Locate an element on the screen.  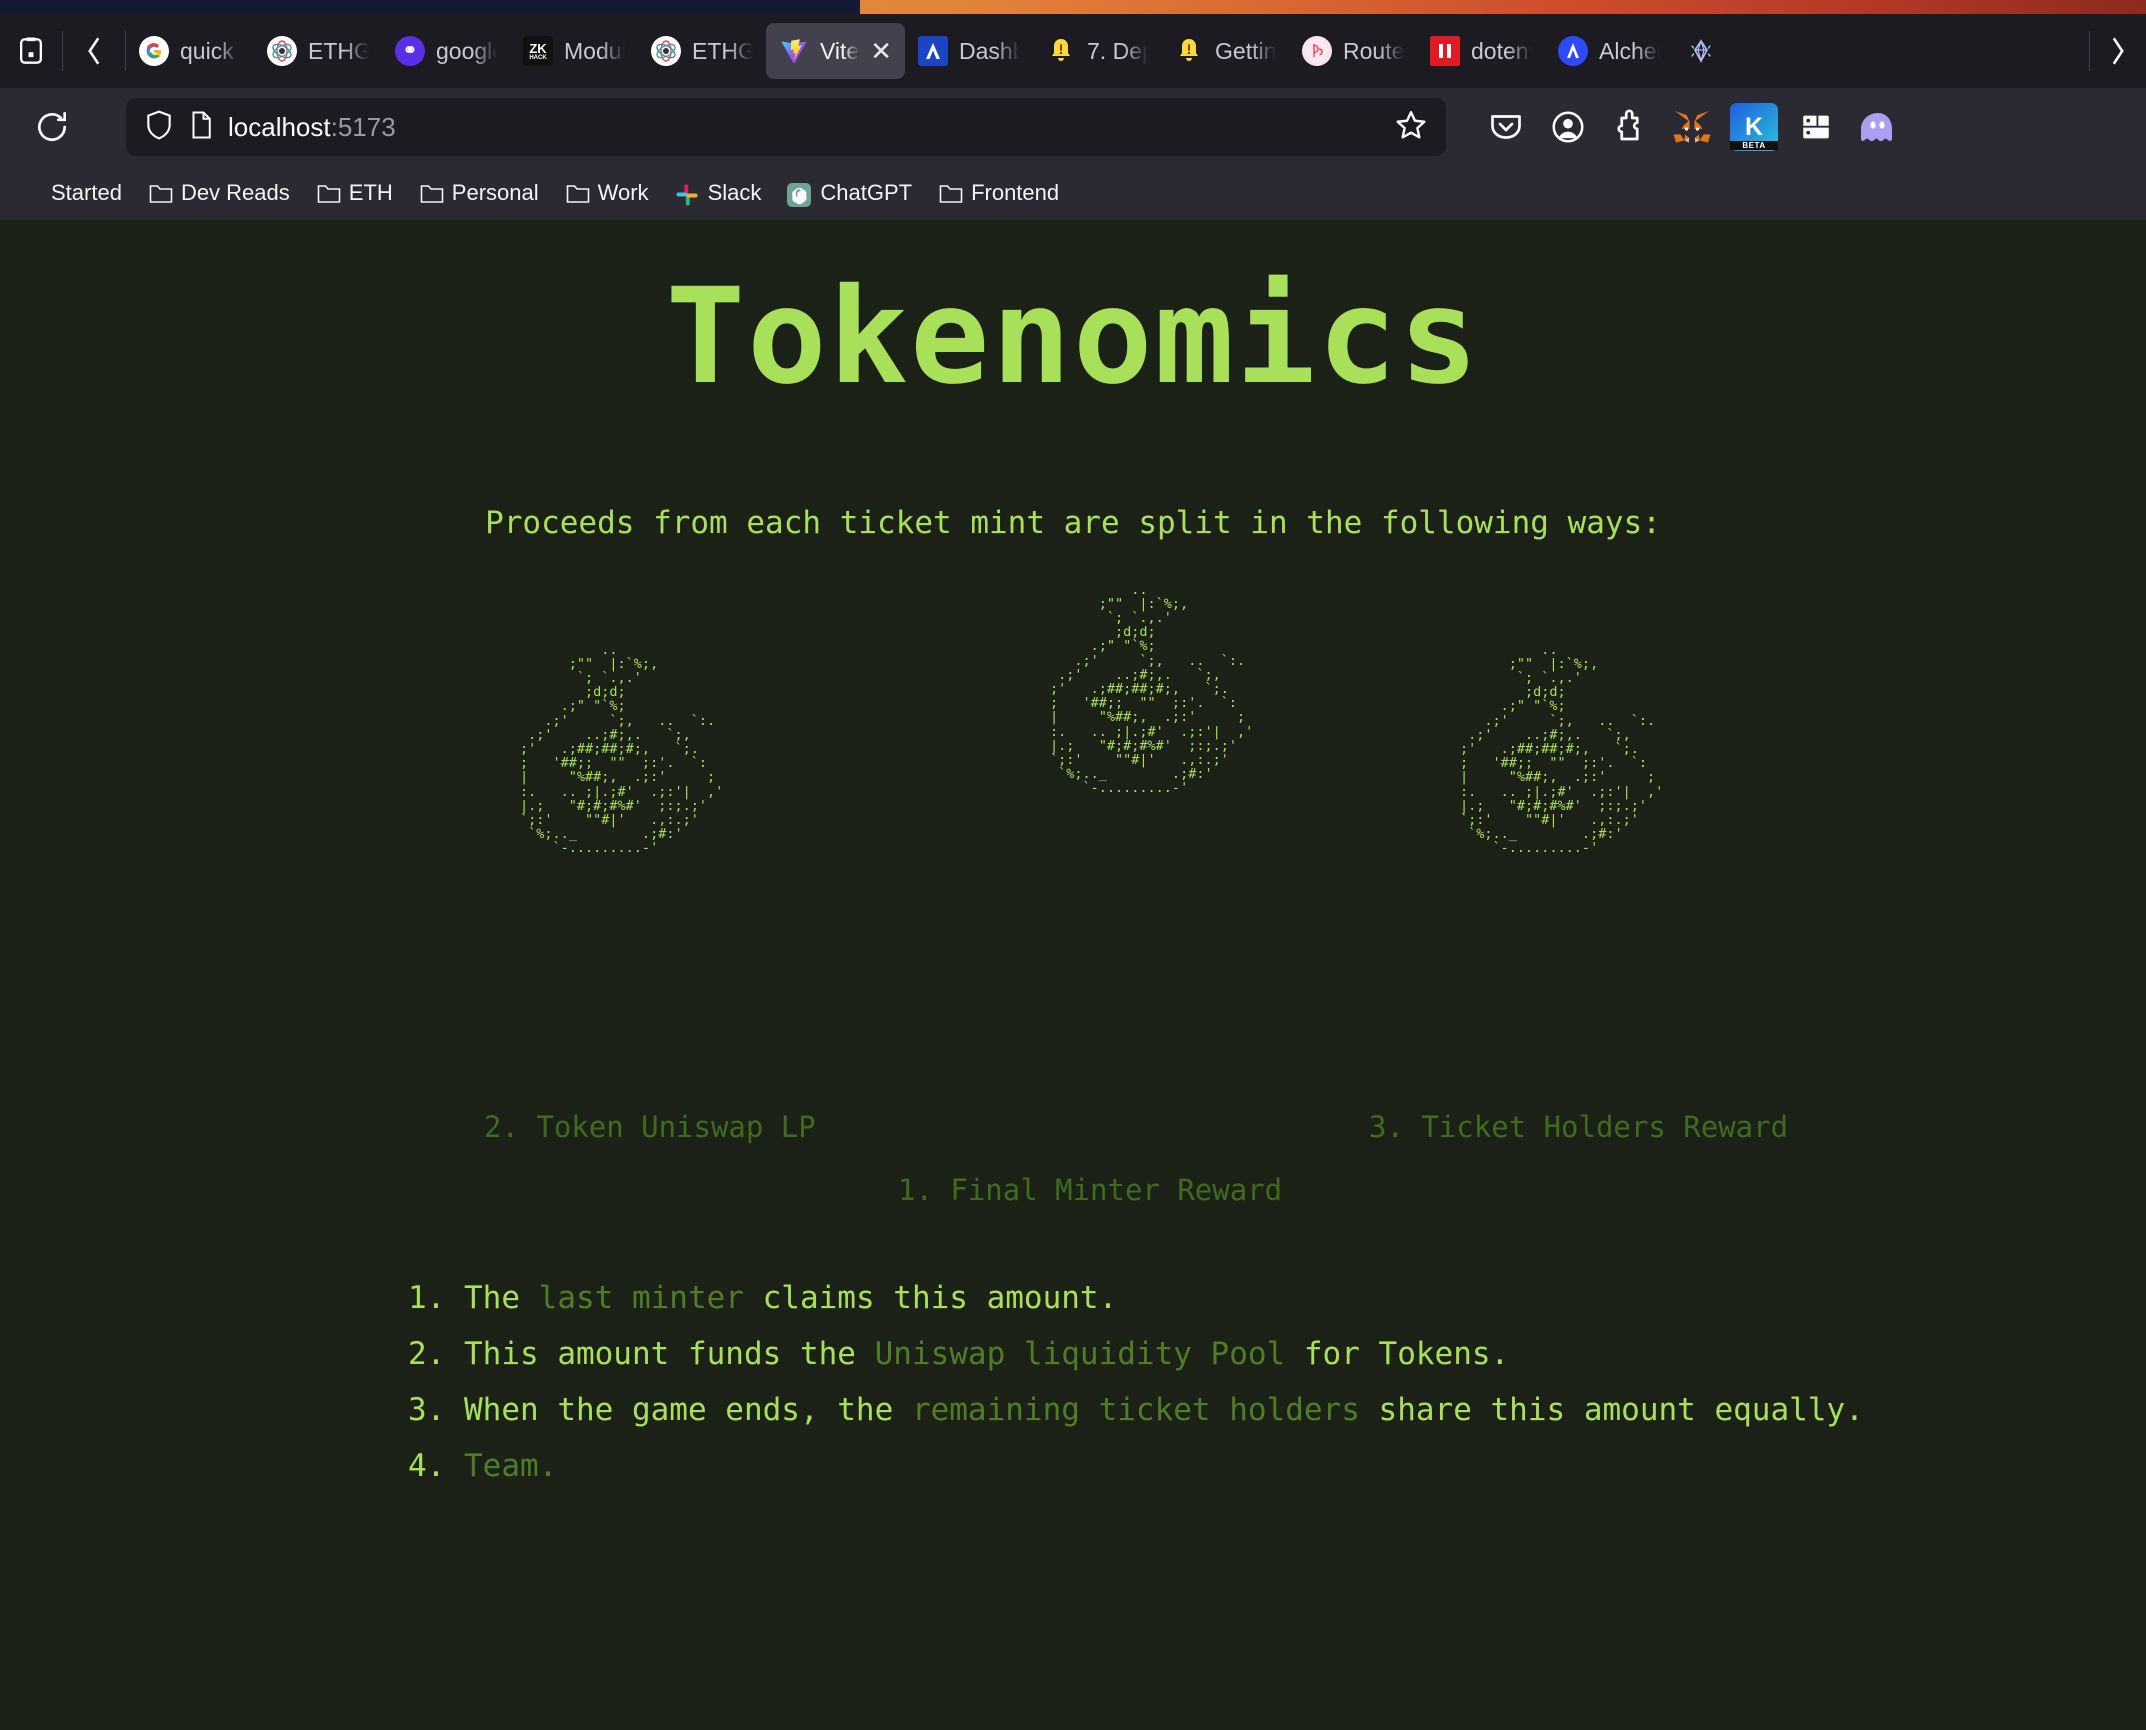
url-port: :5173 is located at coordinates (363, 126).